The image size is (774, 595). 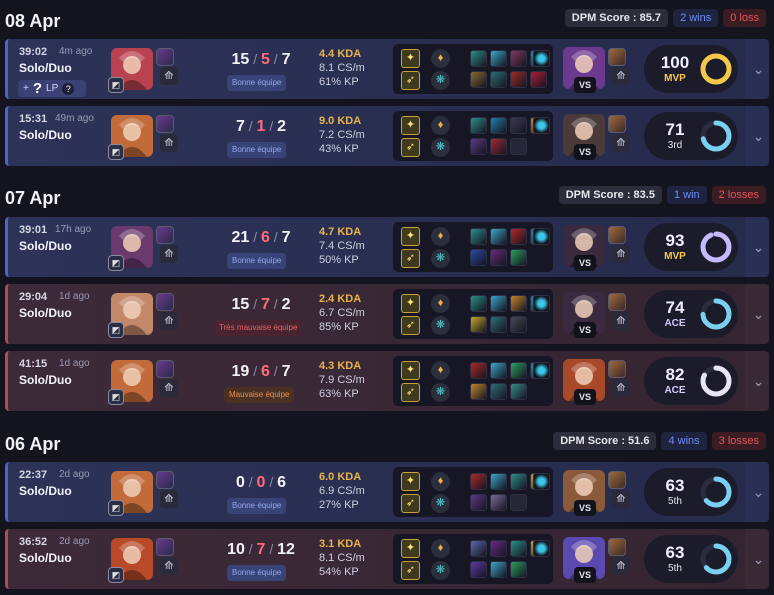 I want to click on performance-score: 71 3rd, so click(x=691, y=136).